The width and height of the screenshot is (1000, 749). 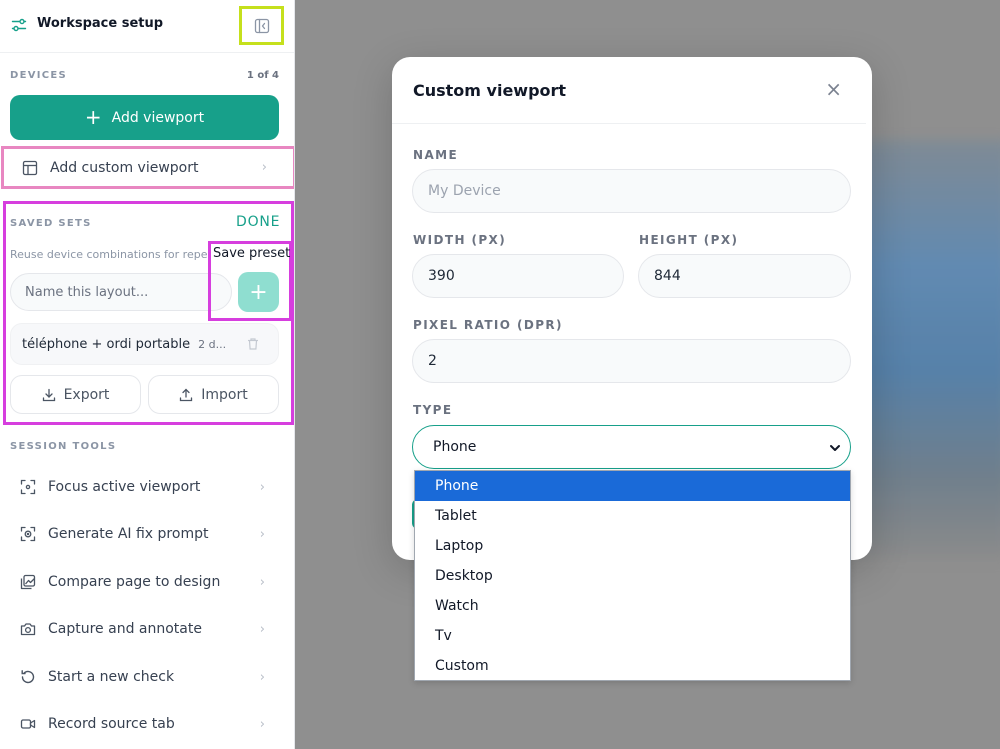 What do you see at coordinates (109, 254) in the screenshot?
I see `saved-sets-description: Reuse device combinations for repe` at bounding box center [109, 254].